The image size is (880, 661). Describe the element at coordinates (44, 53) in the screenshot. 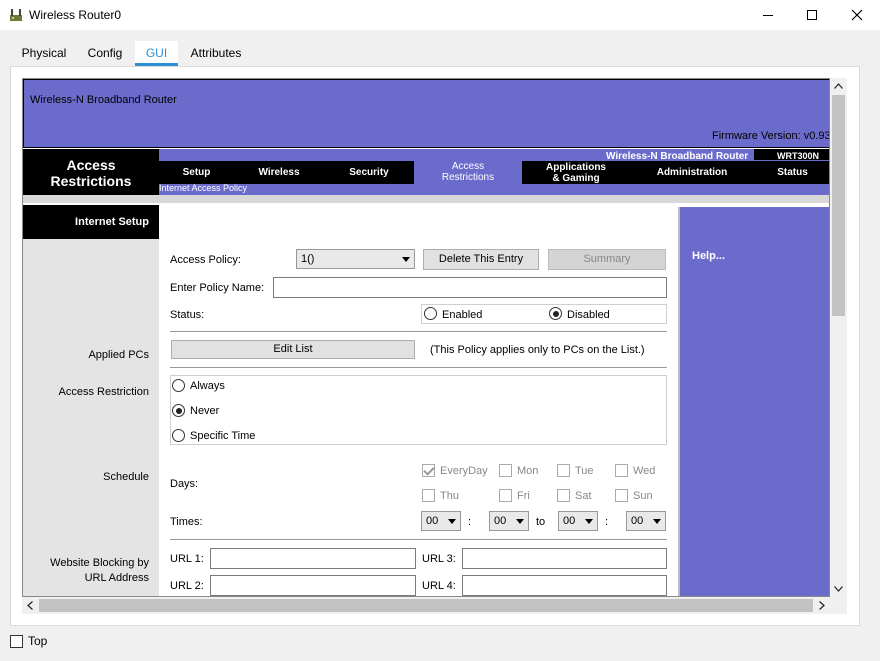

I see `tab-physical: Physical` at that location.